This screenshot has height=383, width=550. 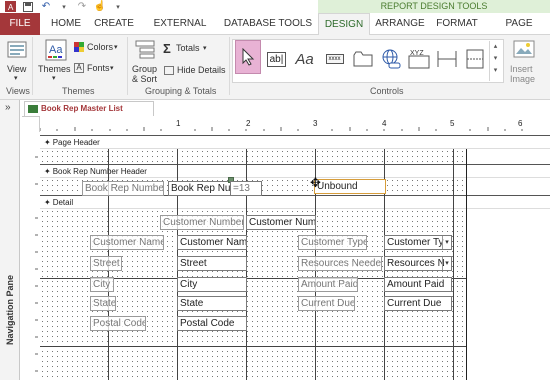 What do you see at coordinates (78, 91) in the screenshot?
I see `themes-group-label: Themes` at bounding box center [78, 91].